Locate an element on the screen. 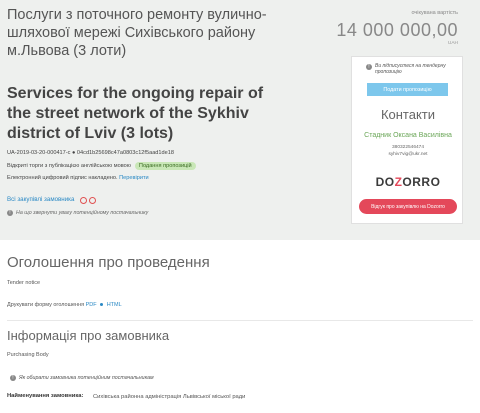 This screenshot has height=413, width=480. print-html-link: HTML is located at coordinates (114, 305).